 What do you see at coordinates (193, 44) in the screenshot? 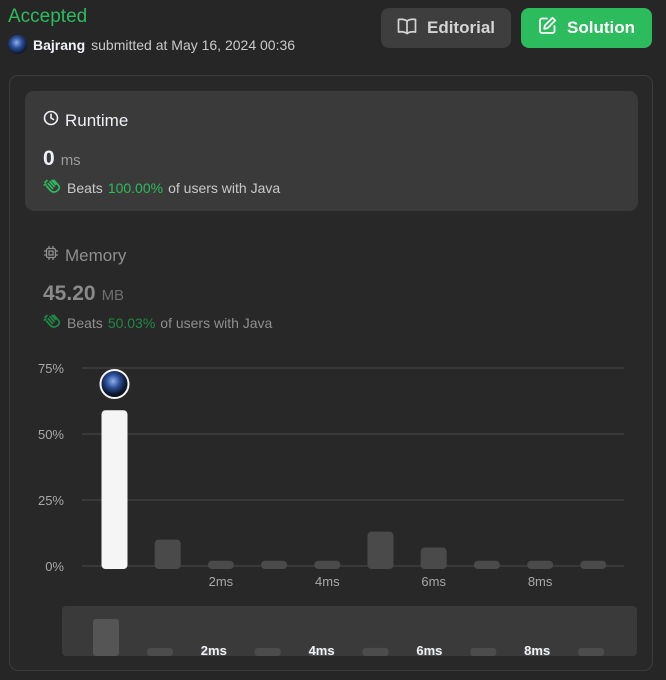
I see `submission-time: submitted at May 16, 2024 00:36` at bounding box center [193, 44].